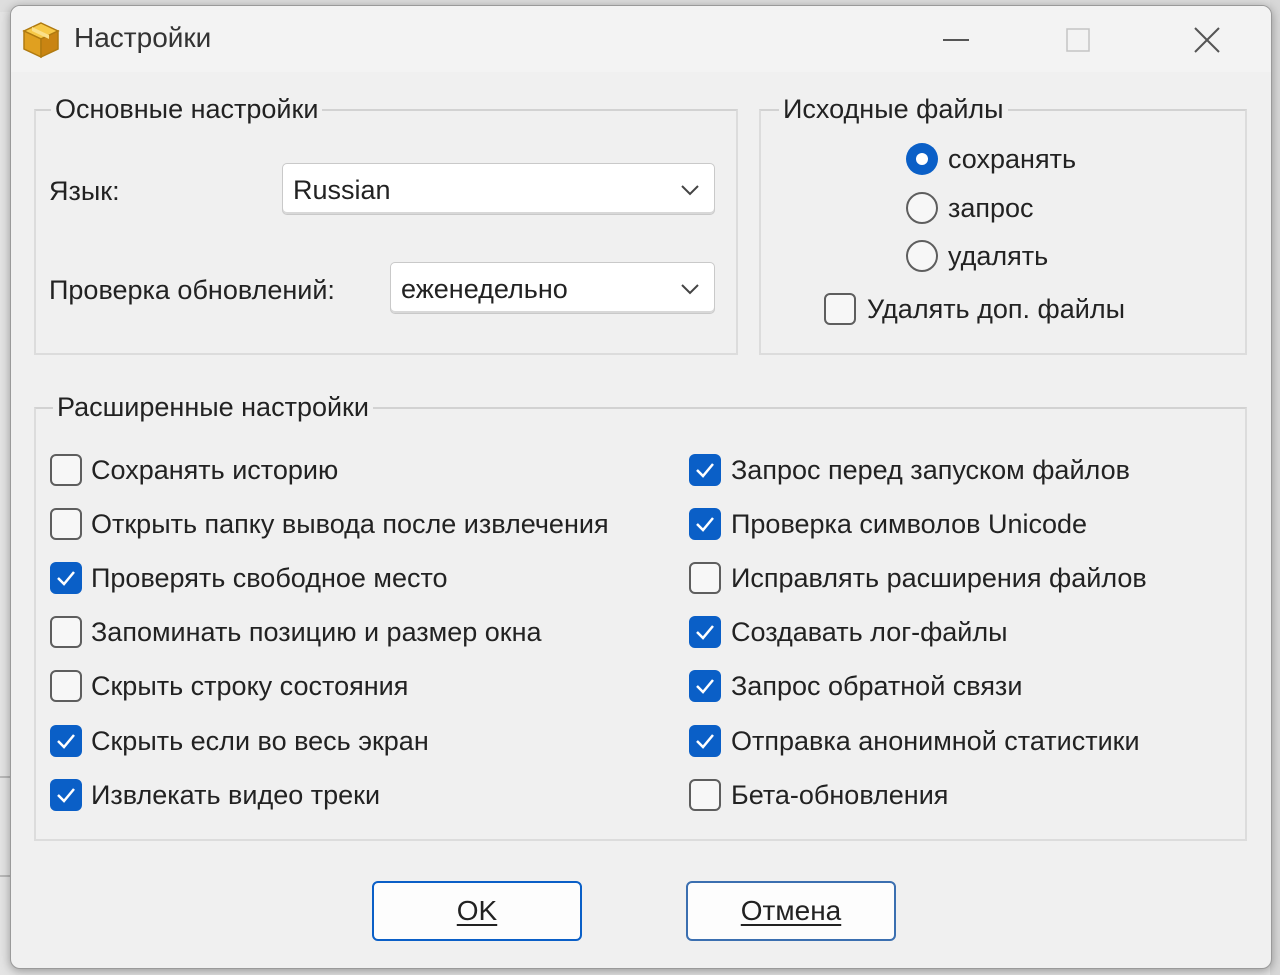 The image size is (1280, 975). Describe the element at coordinates (249, 686) in the screenshot. I see `checkbox-label: Скрыть строку состояния` at that location.